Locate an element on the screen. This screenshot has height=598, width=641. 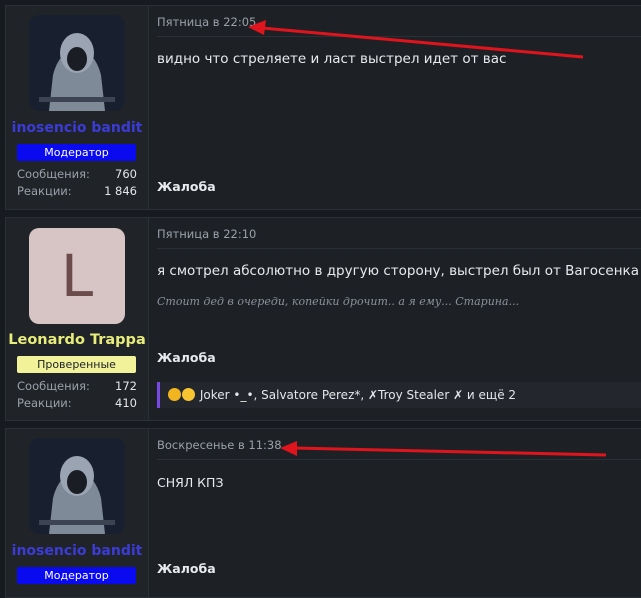
messages-count: 172 is located at coordinates (126, 386).